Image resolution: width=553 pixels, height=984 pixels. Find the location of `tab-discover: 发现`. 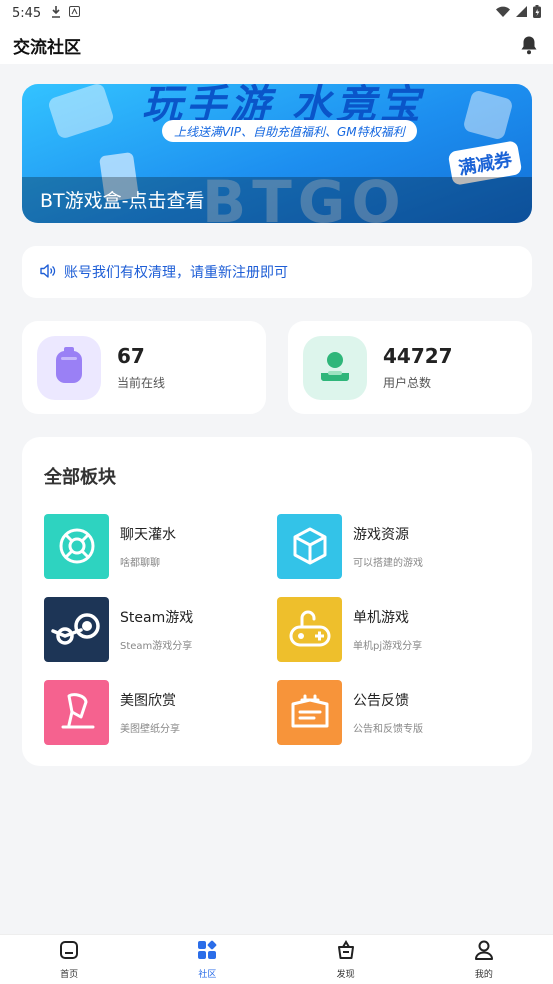

tab-discover: 发现 is located at coordinates (346, 959).